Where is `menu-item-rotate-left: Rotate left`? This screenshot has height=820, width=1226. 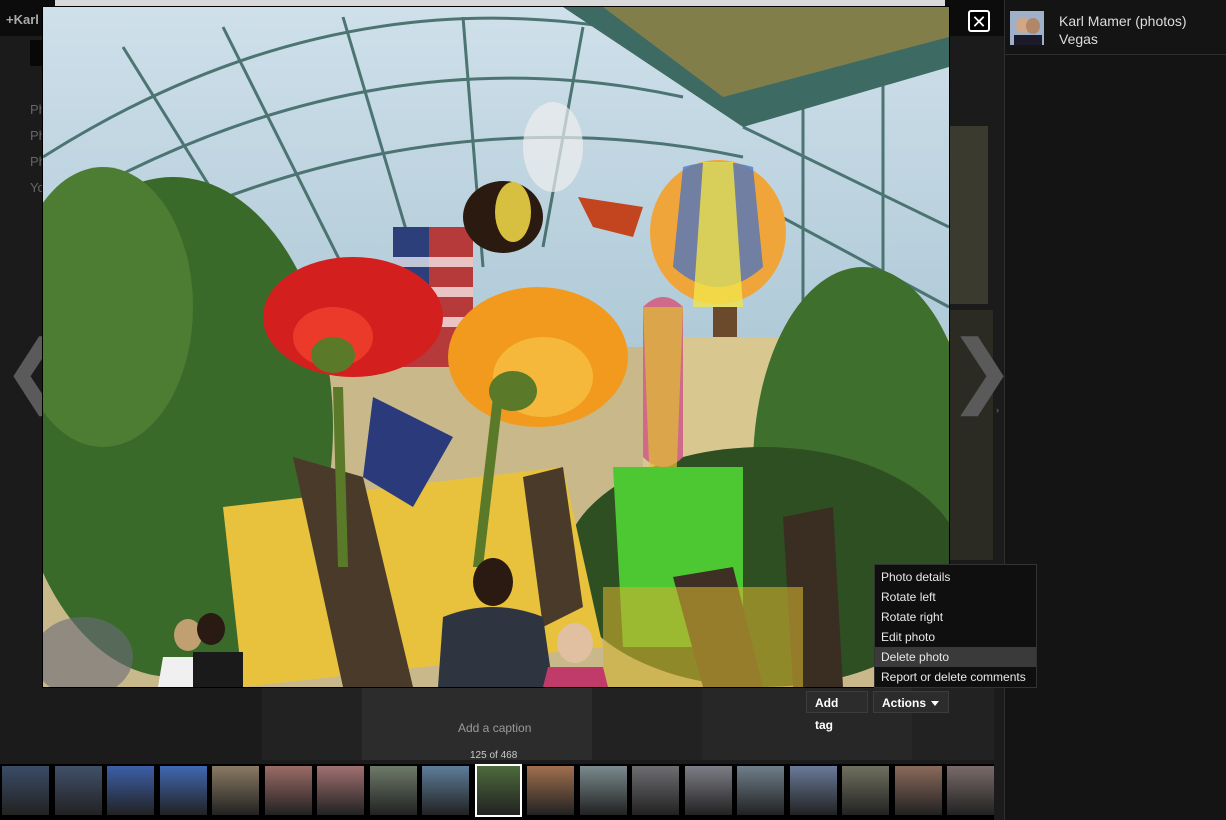
menu-item-rotate-left: Rotate left is located at coordinates (955, 597).